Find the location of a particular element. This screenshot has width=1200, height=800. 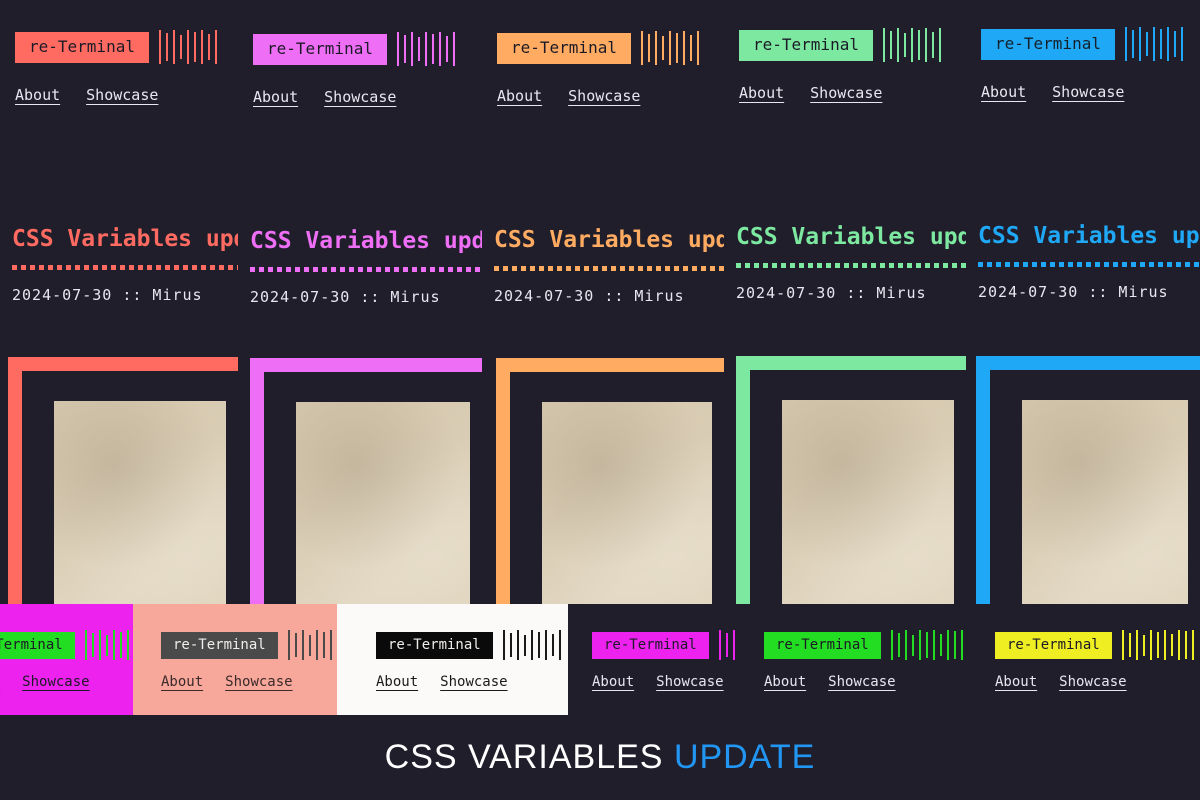

card-panel-violet-card is located at coordinates (360, 480).